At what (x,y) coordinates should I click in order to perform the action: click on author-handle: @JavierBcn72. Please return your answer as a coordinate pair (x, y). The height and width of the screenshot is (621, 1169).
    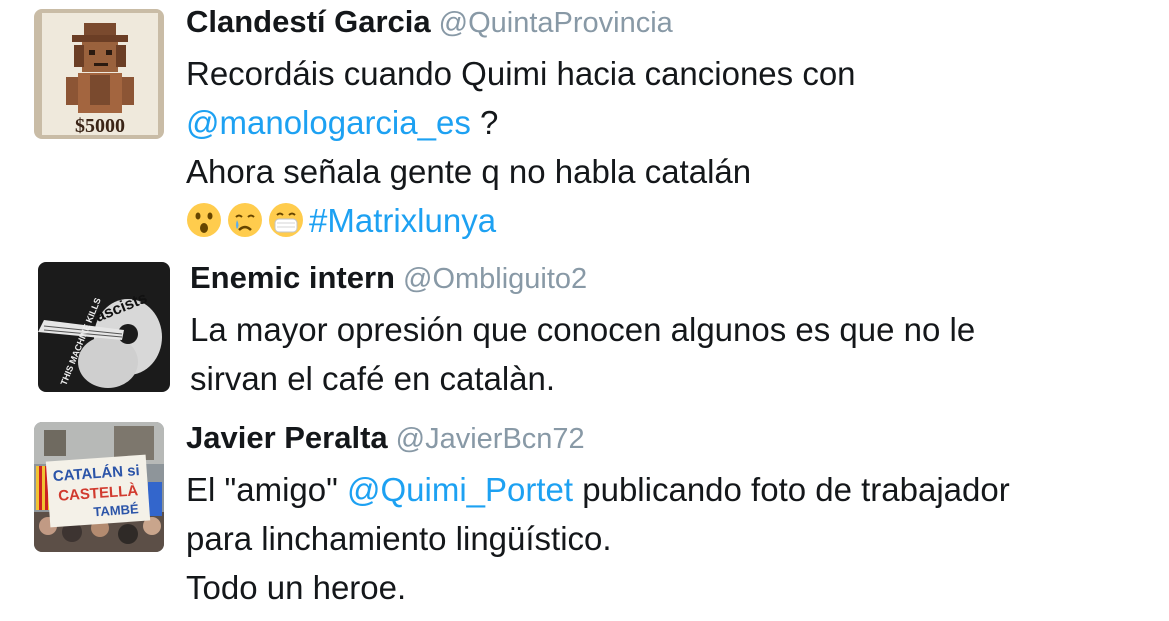
    Looking at the image, I should click on (490, 439).